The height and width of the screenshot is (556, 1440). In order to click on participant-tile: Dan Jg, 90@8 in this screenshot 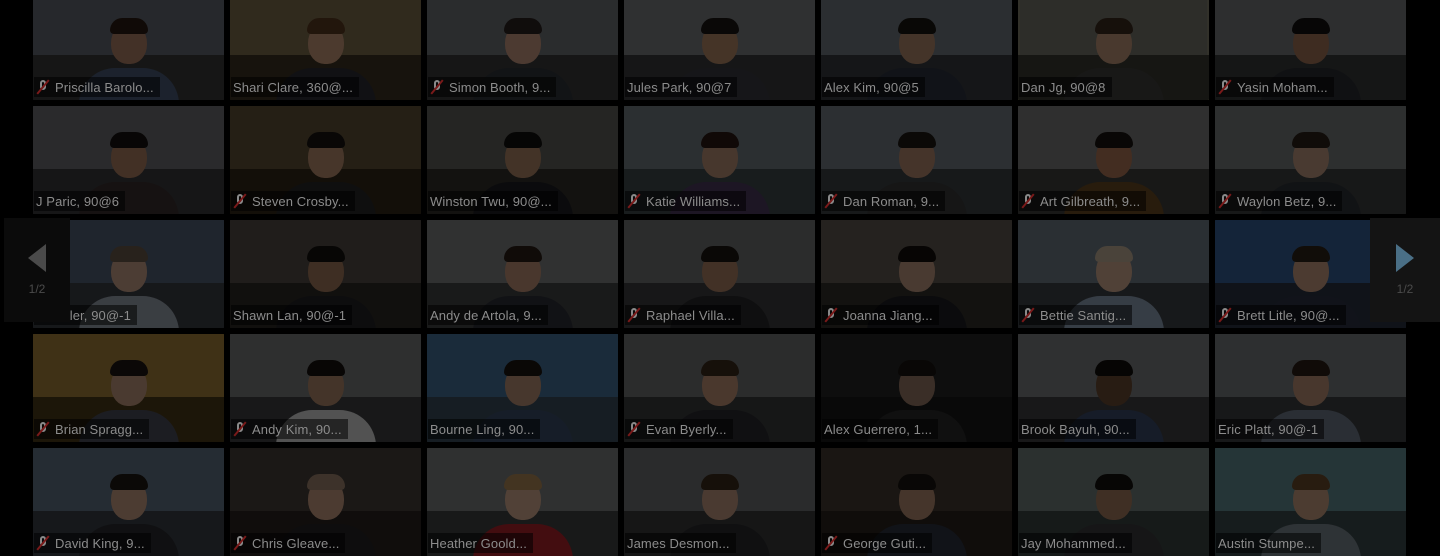, I will do `click(1113, 50)`.